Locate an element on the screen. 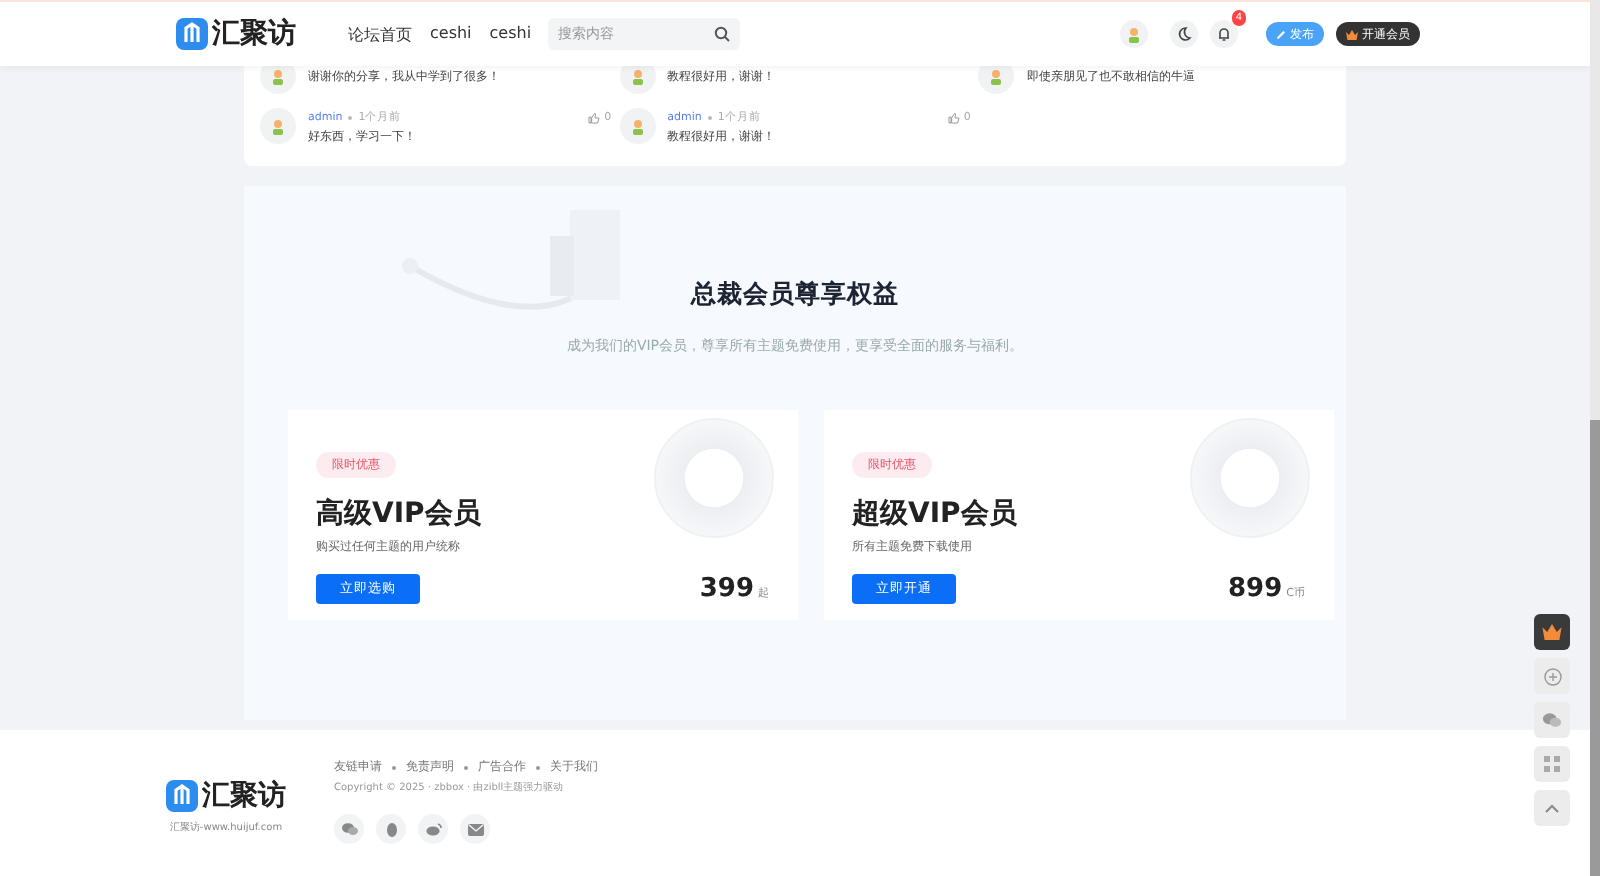  bell-icon is located at coordinates (1224, 34).